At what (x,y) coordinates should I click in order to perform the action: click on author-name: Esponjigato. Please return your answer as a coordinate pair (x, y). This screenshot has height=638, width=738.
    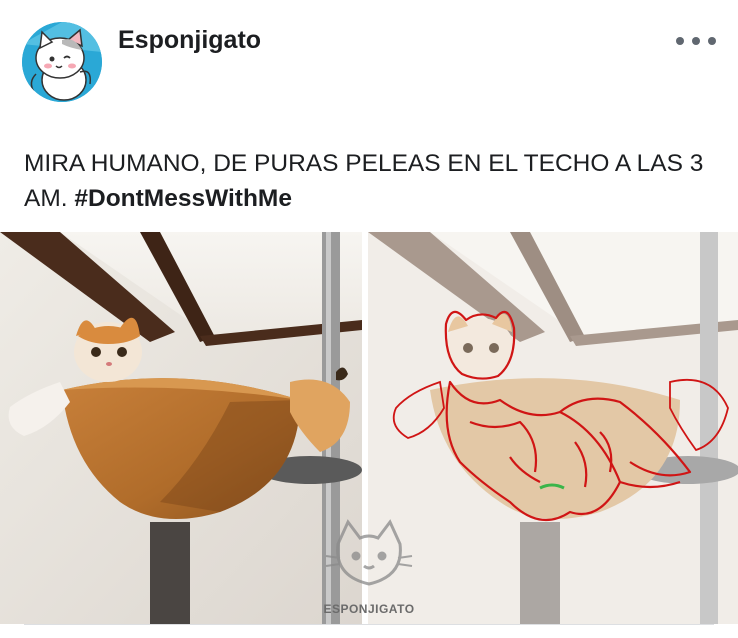
    Looking at the image, I should click on (189, 40).